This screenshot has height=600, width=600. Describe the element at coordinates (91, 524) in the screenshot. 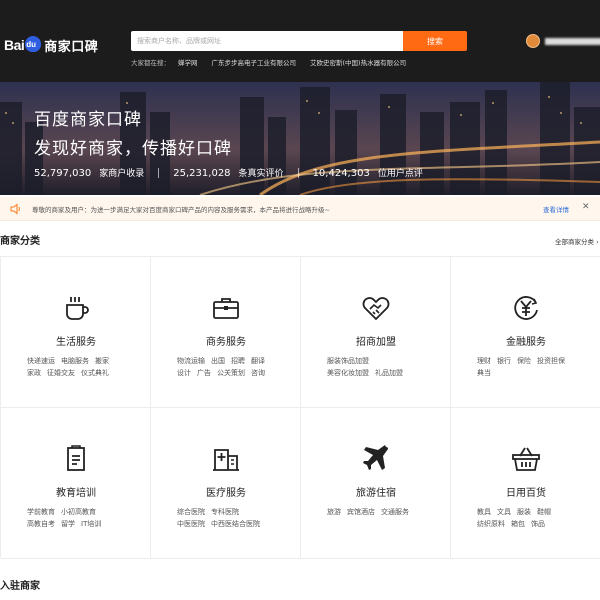

I see `category-link: IT培训` at that location.